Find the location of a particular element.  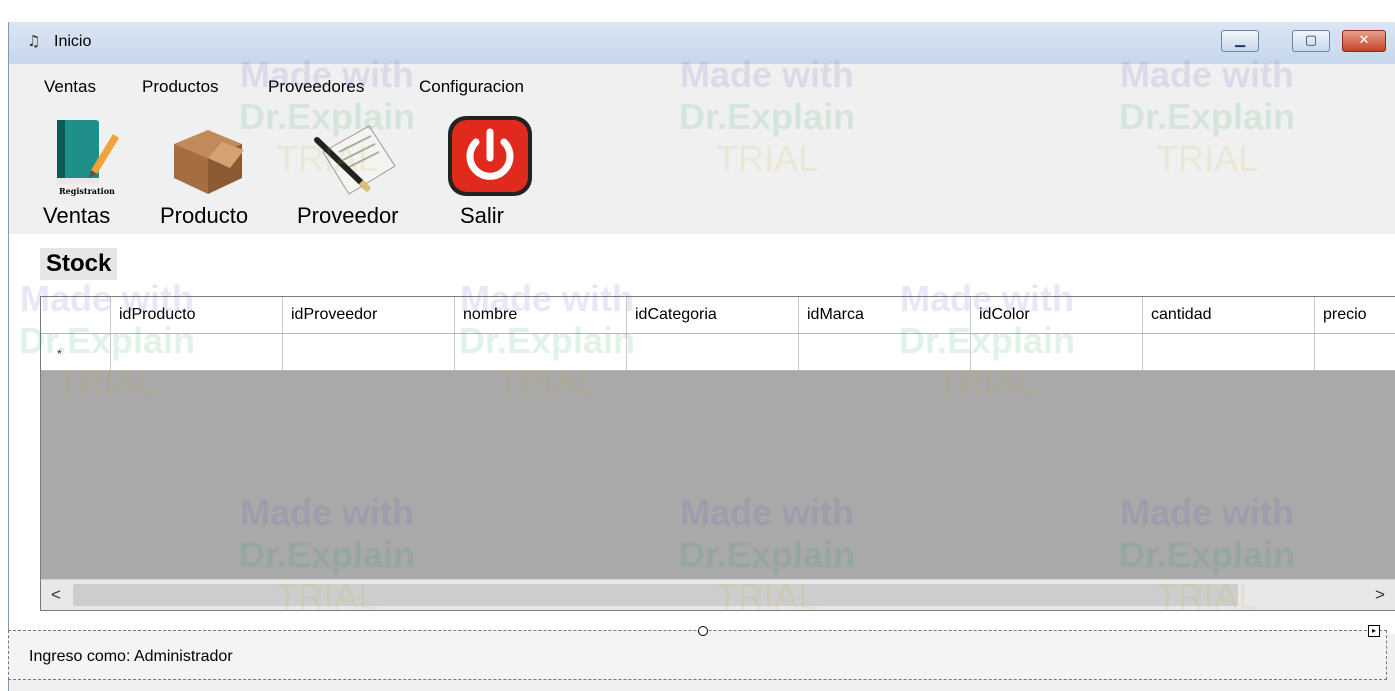

column-header: nombre is located at coordinates (541, 315).